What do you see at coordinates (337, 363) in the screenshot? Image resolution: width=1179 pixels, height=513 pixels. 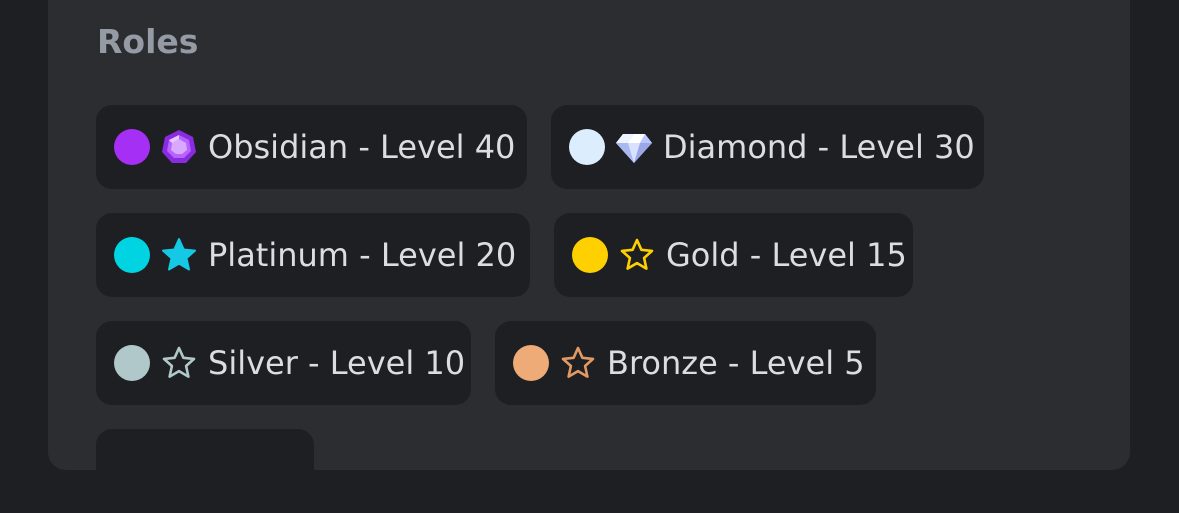 I see `role-label: Silver - Level 10` at bounding box center [337, 363].